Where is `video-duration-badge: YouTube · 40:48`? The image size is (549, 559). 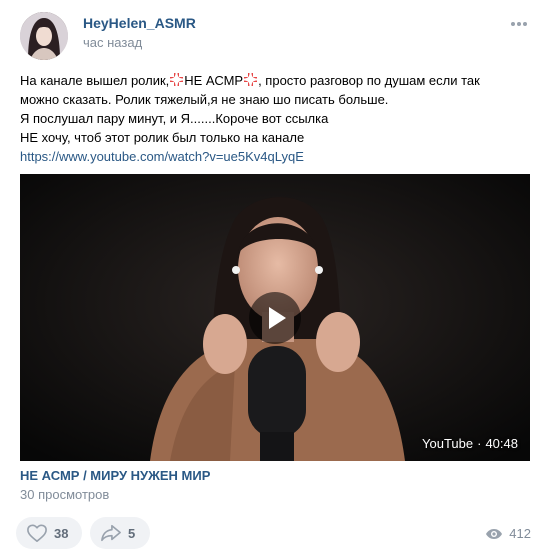 video-duration-badge: YouTube · 40:48 is located at coordinates (470, 443).